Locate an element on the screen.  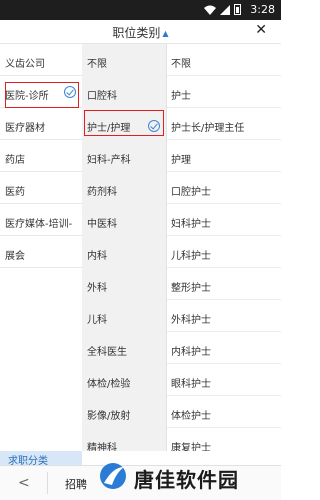
page-title-label: 职位类别 is located at coordinates (136, 33).